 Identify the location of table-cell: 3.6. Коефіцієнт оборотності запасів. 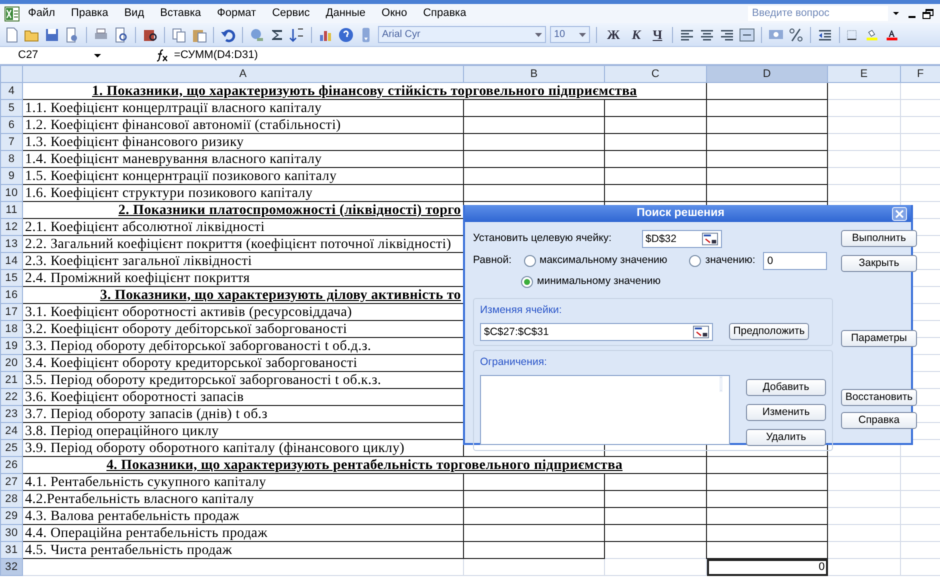
(243, 397).